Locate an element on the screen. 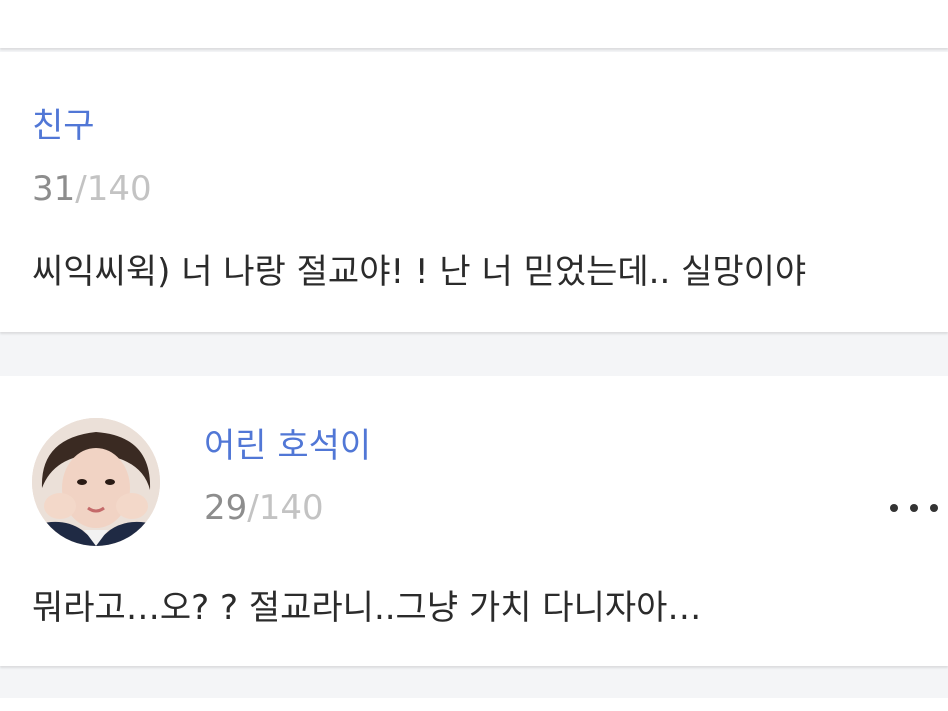 Image resolution: width=948 pixels, height=711 pixels. comment-author: 친구 is located at coordinates (63, 122).